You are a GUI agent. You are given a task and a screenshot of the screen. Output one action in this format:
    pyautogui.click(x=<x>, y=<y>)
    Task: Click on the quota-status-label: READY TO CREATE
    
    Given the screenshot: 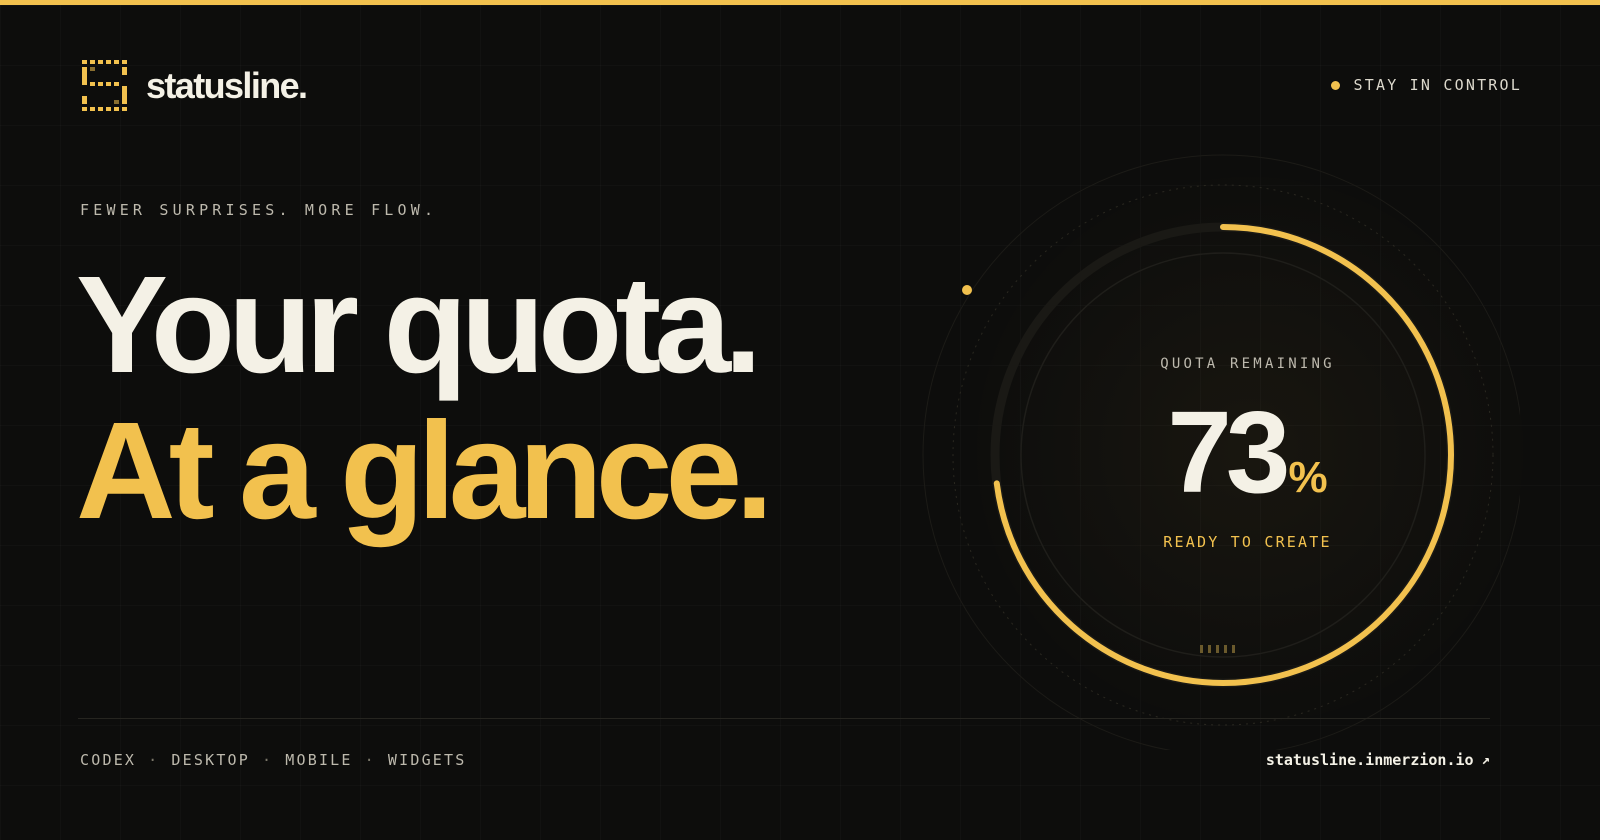 What is the action you would take?
    pyautogui.click(x=1247, y=542)
    